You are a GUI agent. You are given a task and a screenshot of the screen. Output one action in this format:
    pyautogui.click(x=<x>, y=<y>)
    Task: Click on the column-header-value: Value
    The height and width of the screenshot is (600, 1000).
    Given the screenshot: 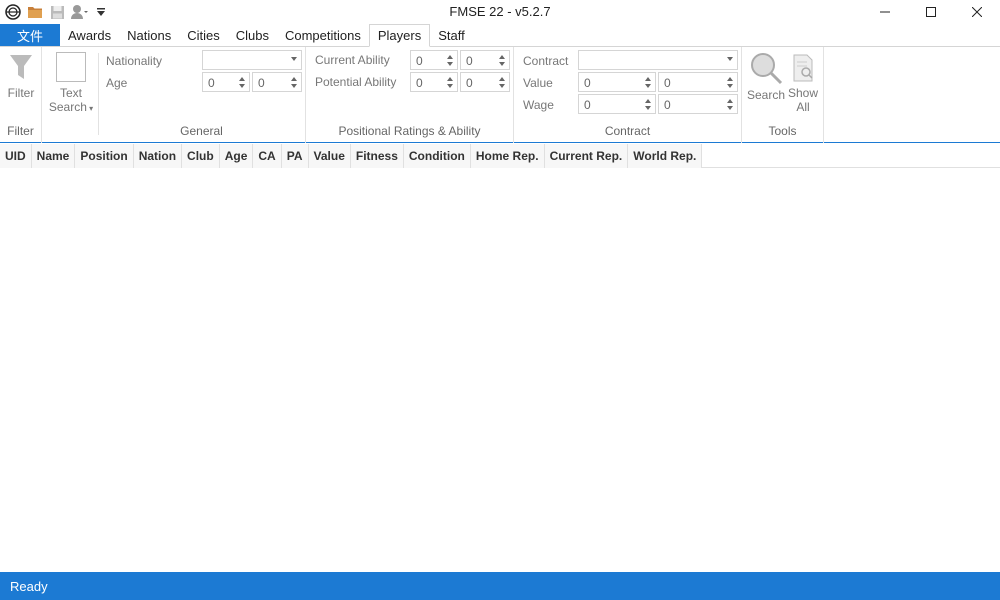 What is the action you would take?
    pyautogui.click(x=329, y=156)
    